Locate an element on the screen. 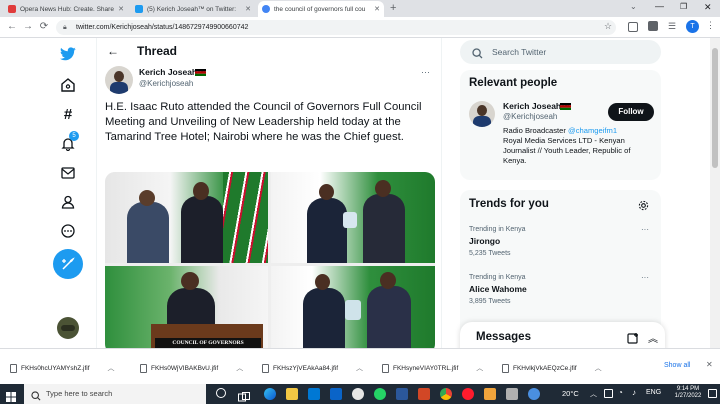  download-item: FKHs0WjVIBAKBvU.jfif ︿ is located at coordinates (191, 368).